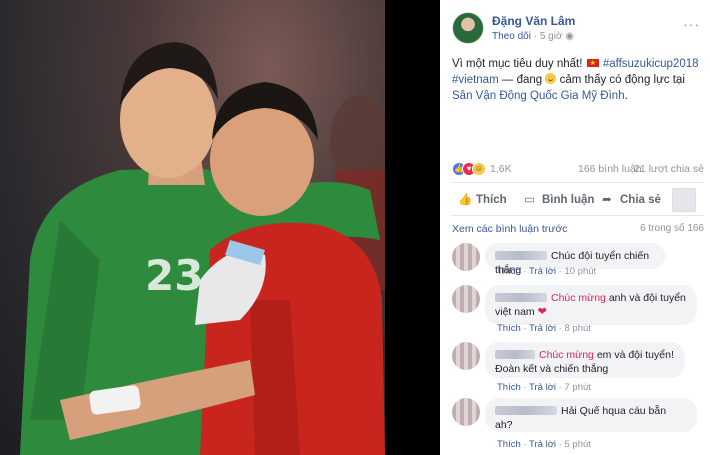  I want to click on caption-text-1: Vì một mục tiêu duy nhất!, so click(517, 64).